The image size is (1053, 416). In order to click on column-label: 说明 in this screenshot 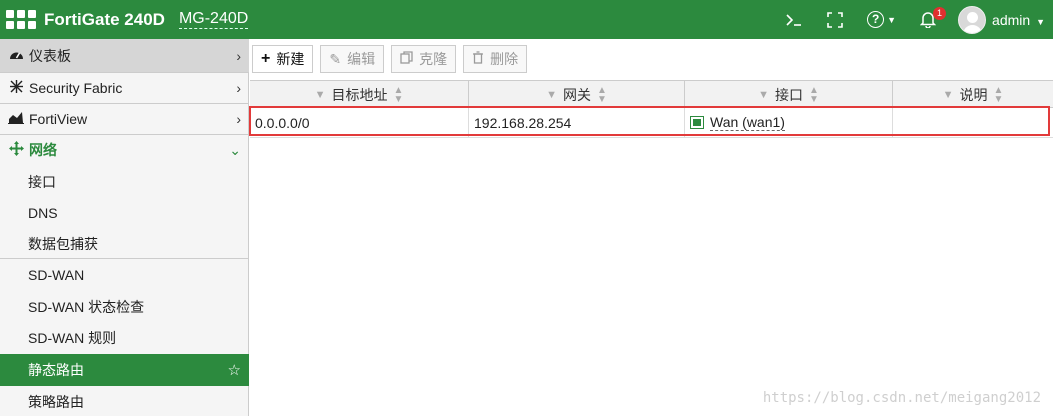, I will do `click(973, 94)`.